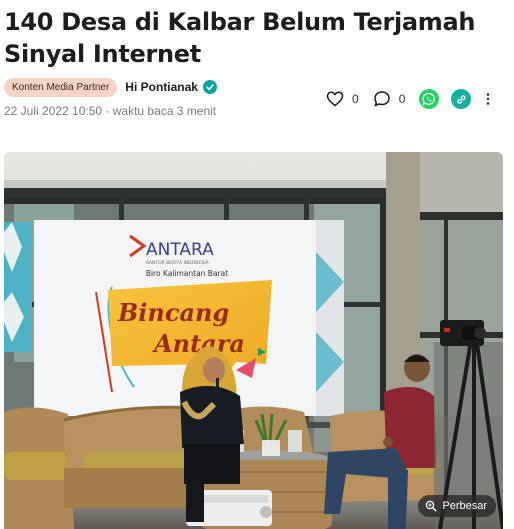 This screenshot has height=529, width=514. Describe the element at coordinates (335, 99) in the screenshot. I see `heart-icon` at that location.